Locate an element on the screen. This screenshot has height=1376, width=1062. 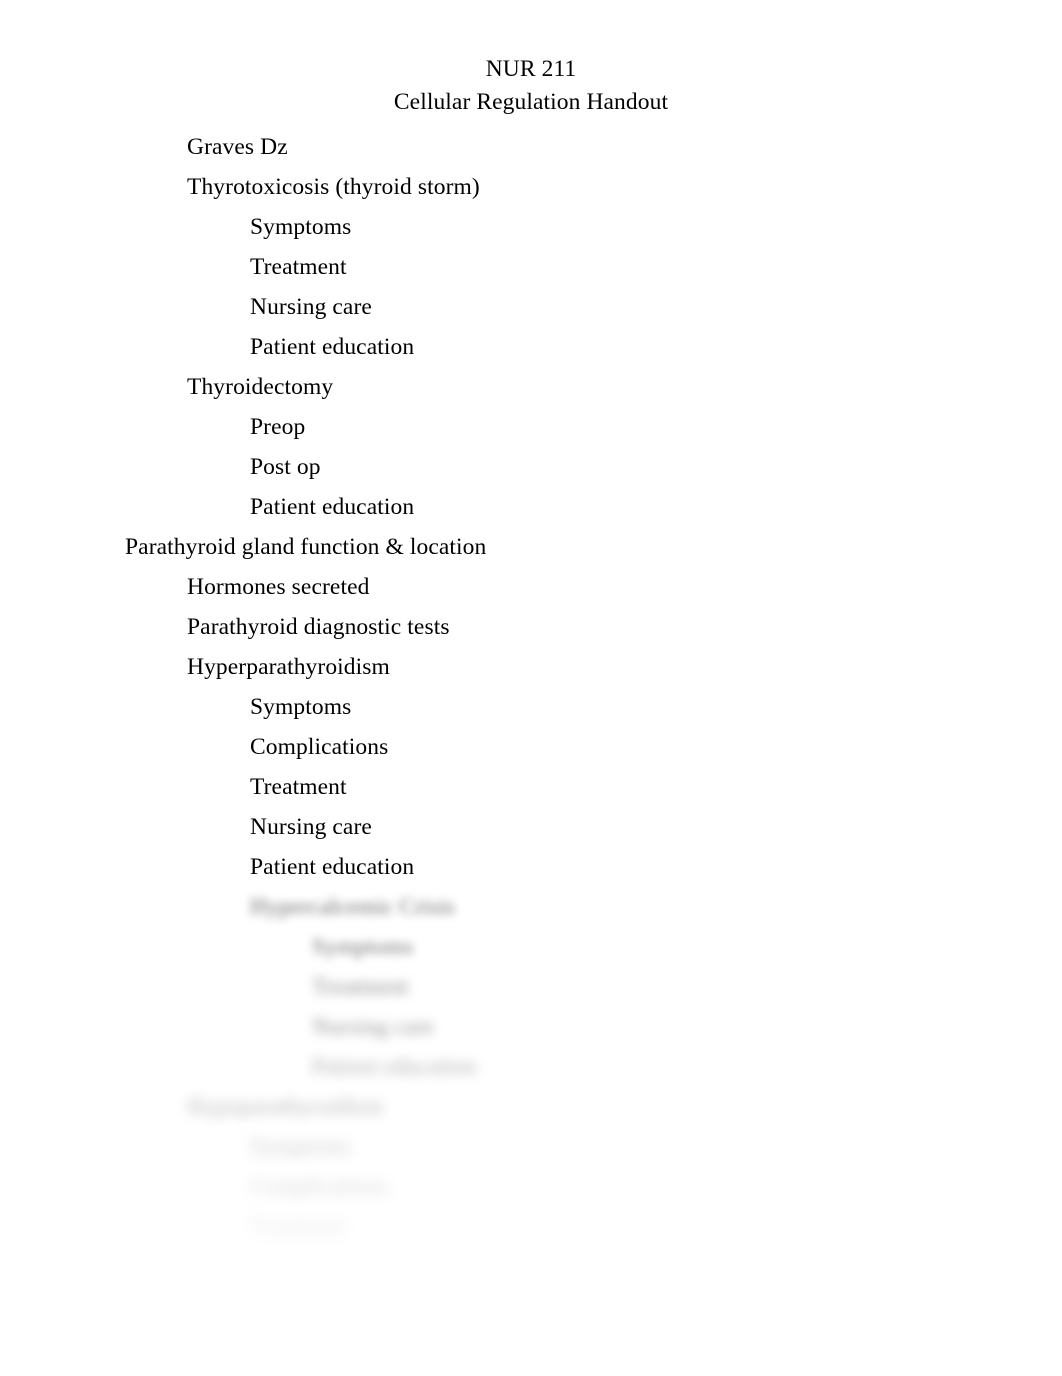
outline-item: Hypercalcemic Crisis is located at coordinates (352, 907).